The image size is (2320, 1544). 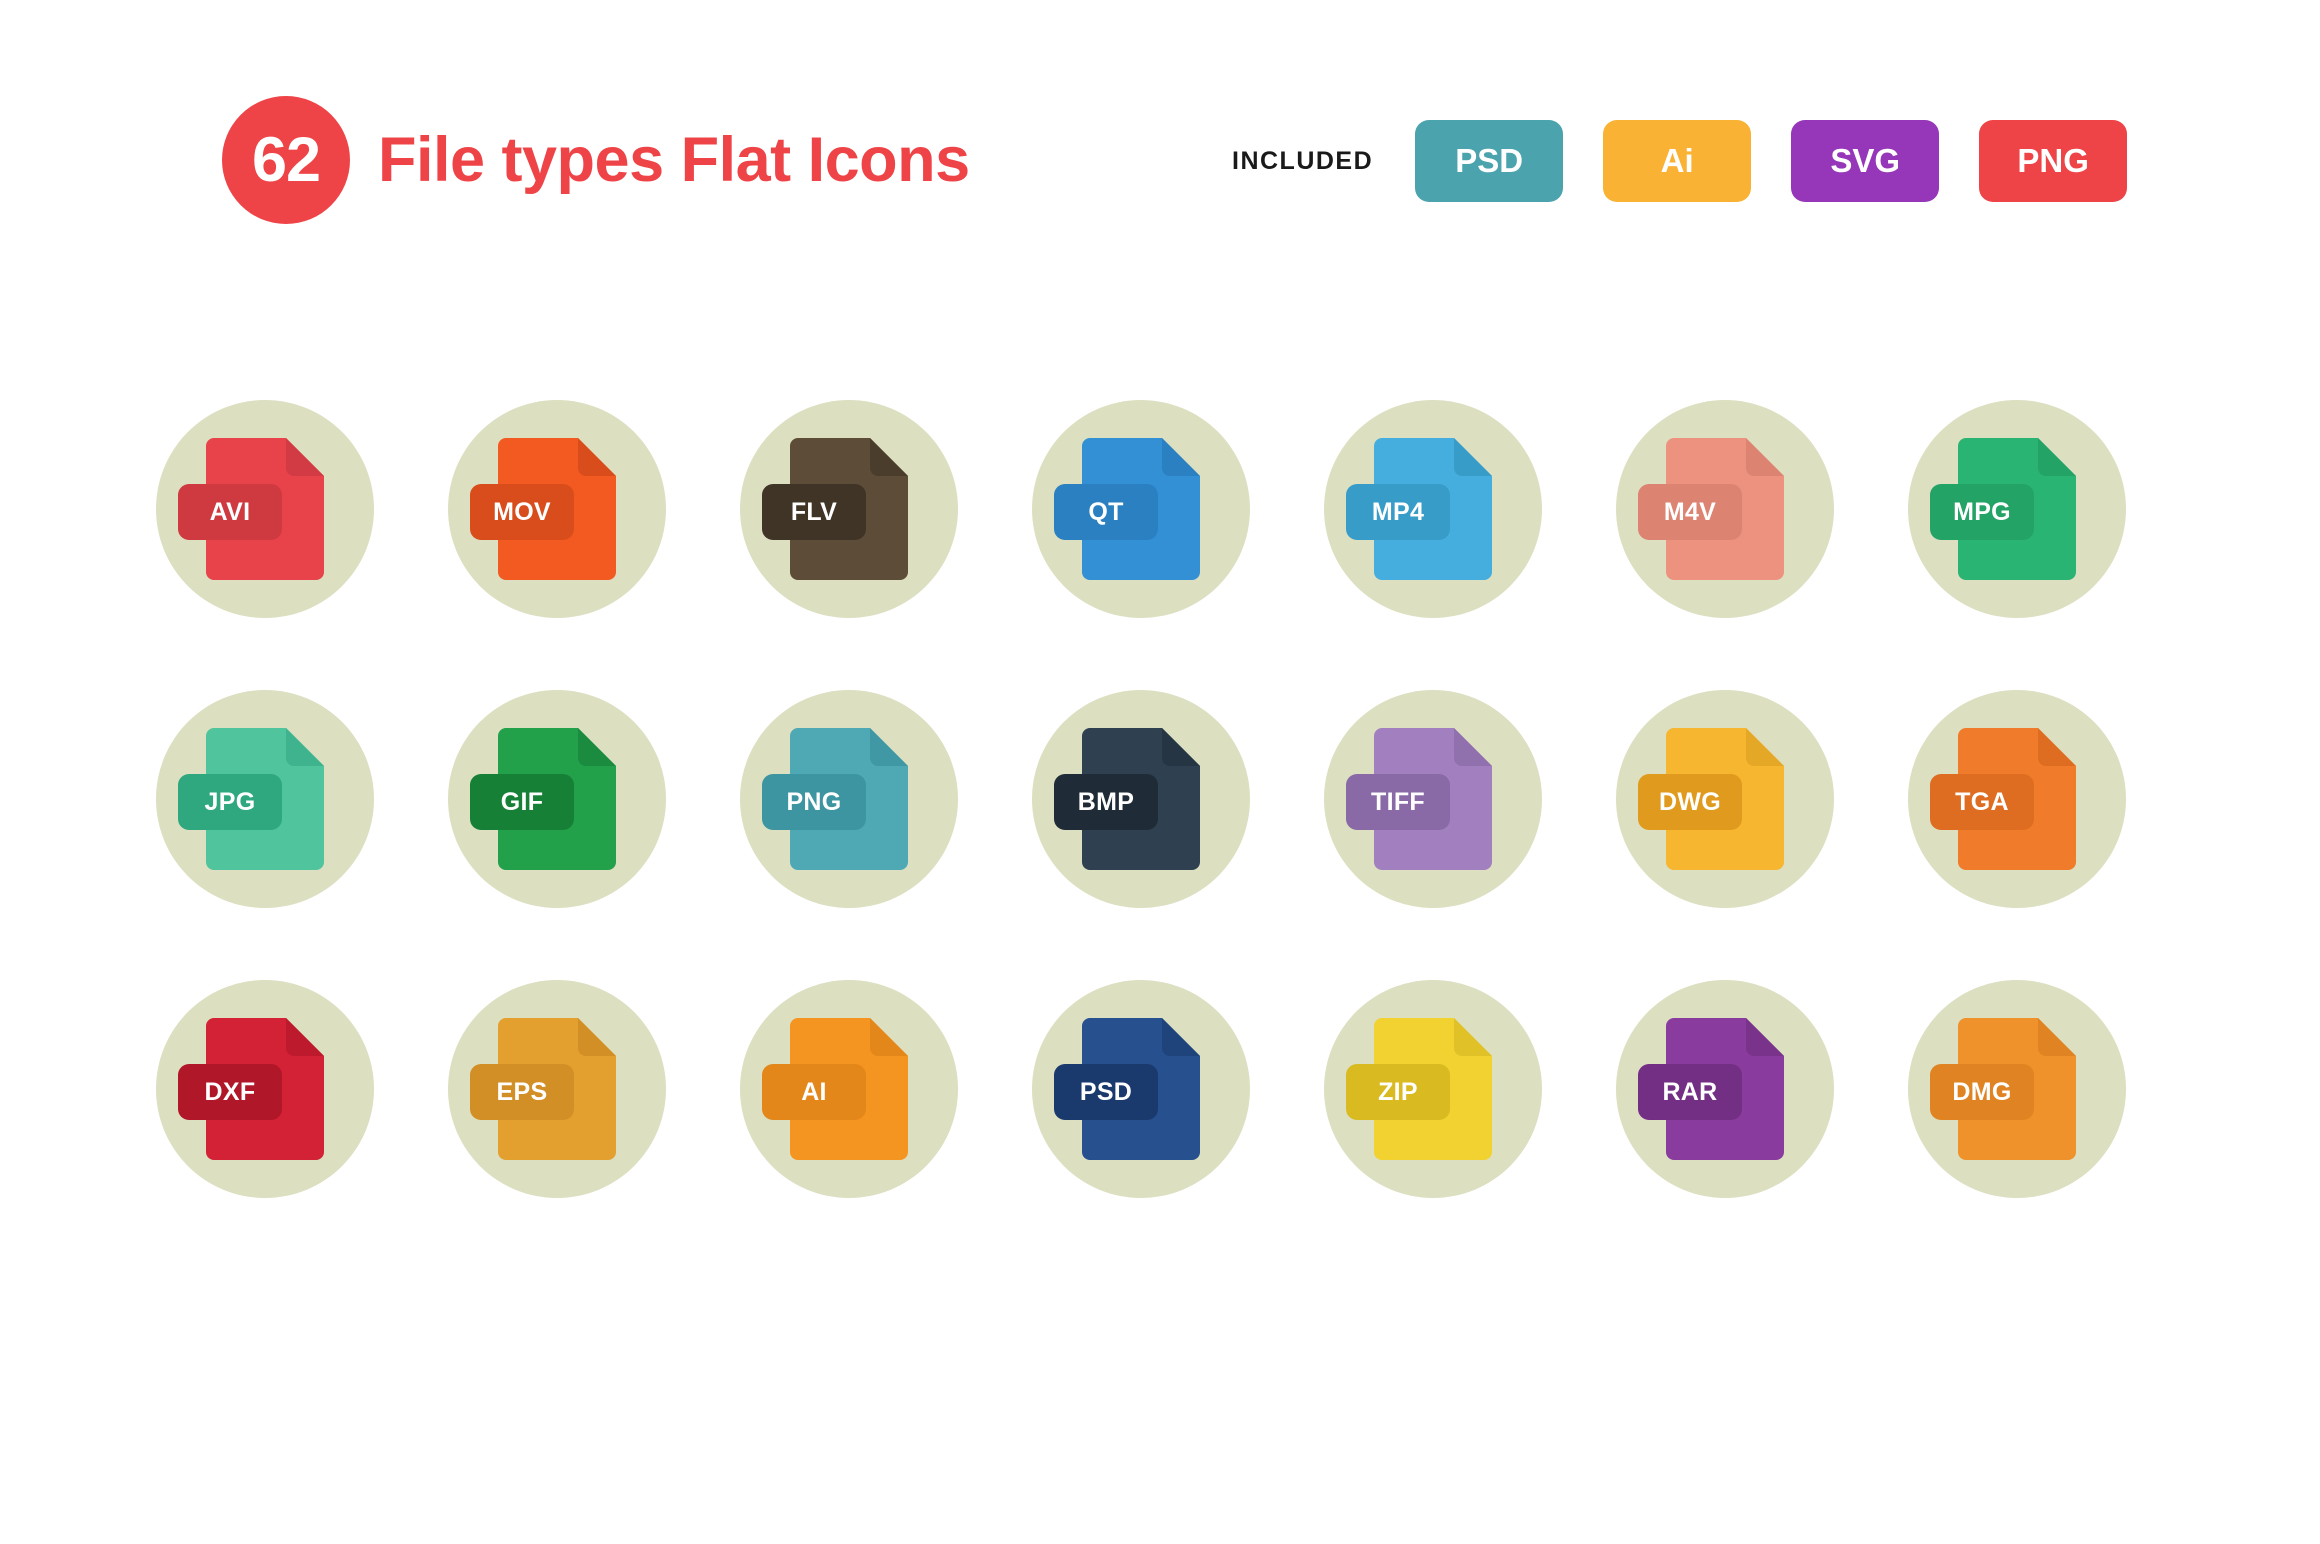 I want to click on file-extension-label: FLV, so click(x=814, y=511).